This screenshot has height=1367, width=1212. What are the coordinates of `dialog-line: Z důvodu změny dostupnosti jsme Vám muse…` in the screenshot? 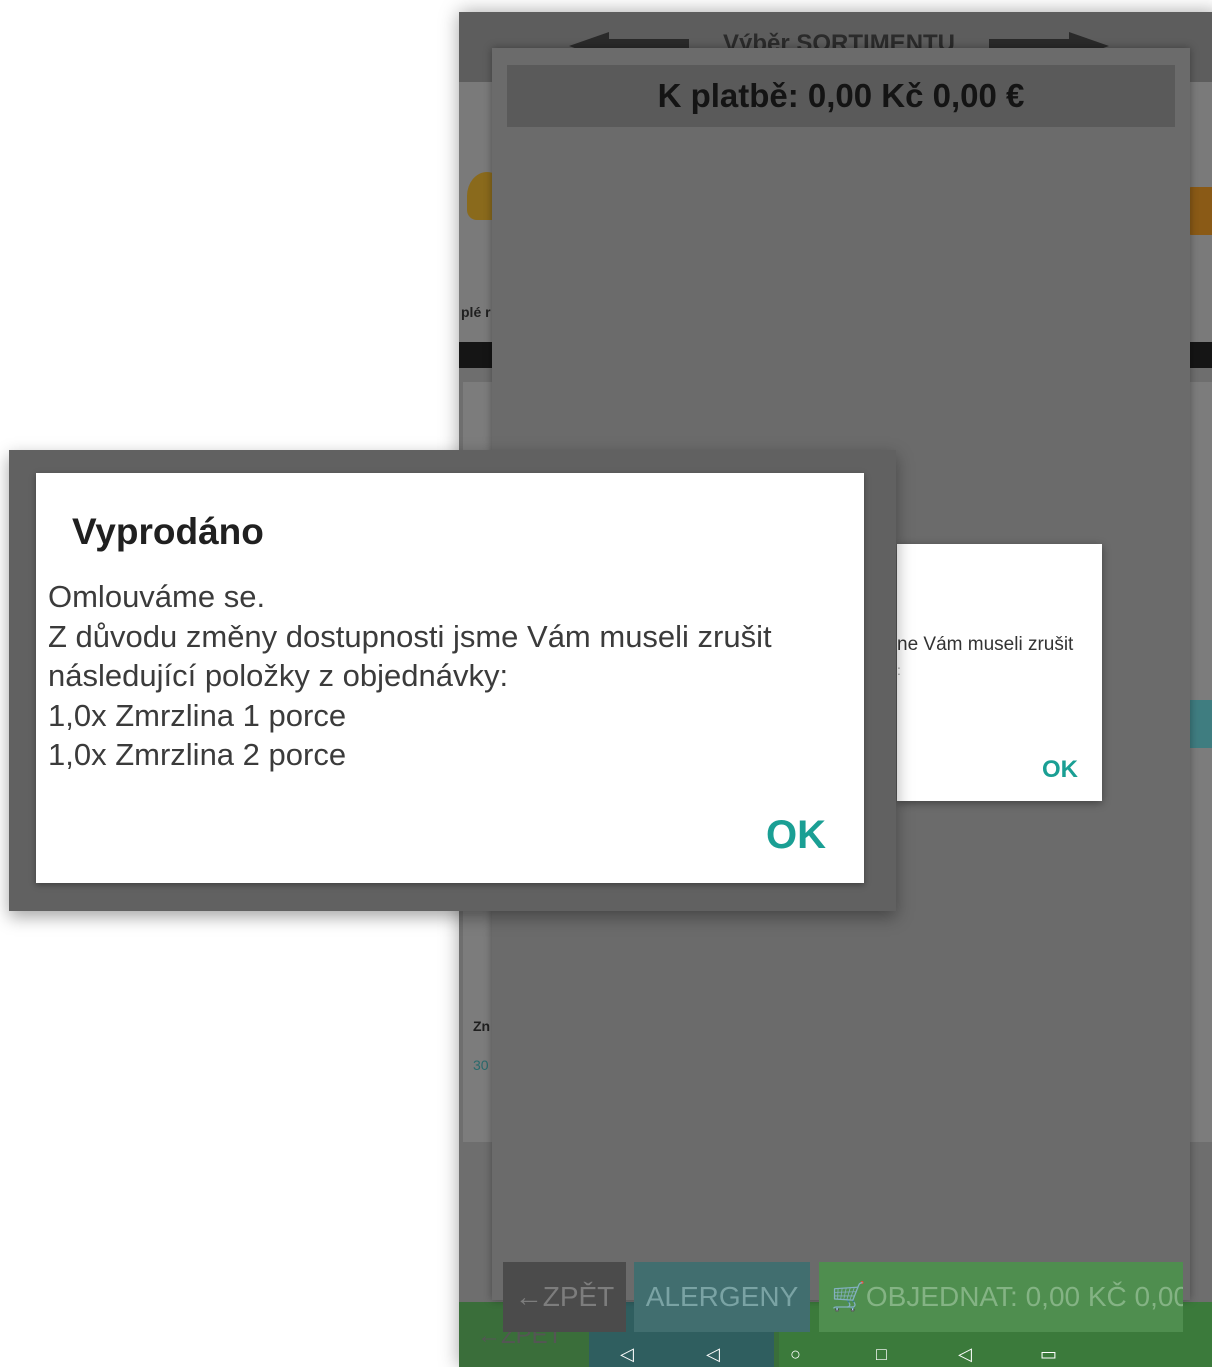 It's located at (410, 636).